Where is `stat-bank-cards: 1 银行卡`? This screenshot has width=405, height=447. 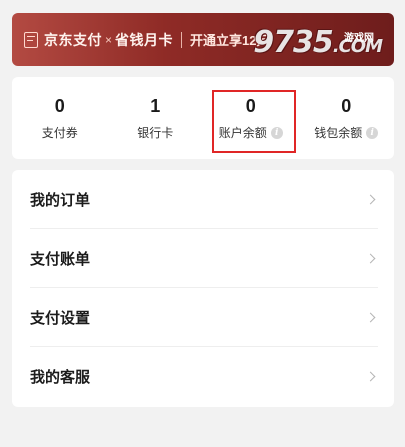 stat-bank-cards: 1 银行卡 is located at coordinates (156, 118).